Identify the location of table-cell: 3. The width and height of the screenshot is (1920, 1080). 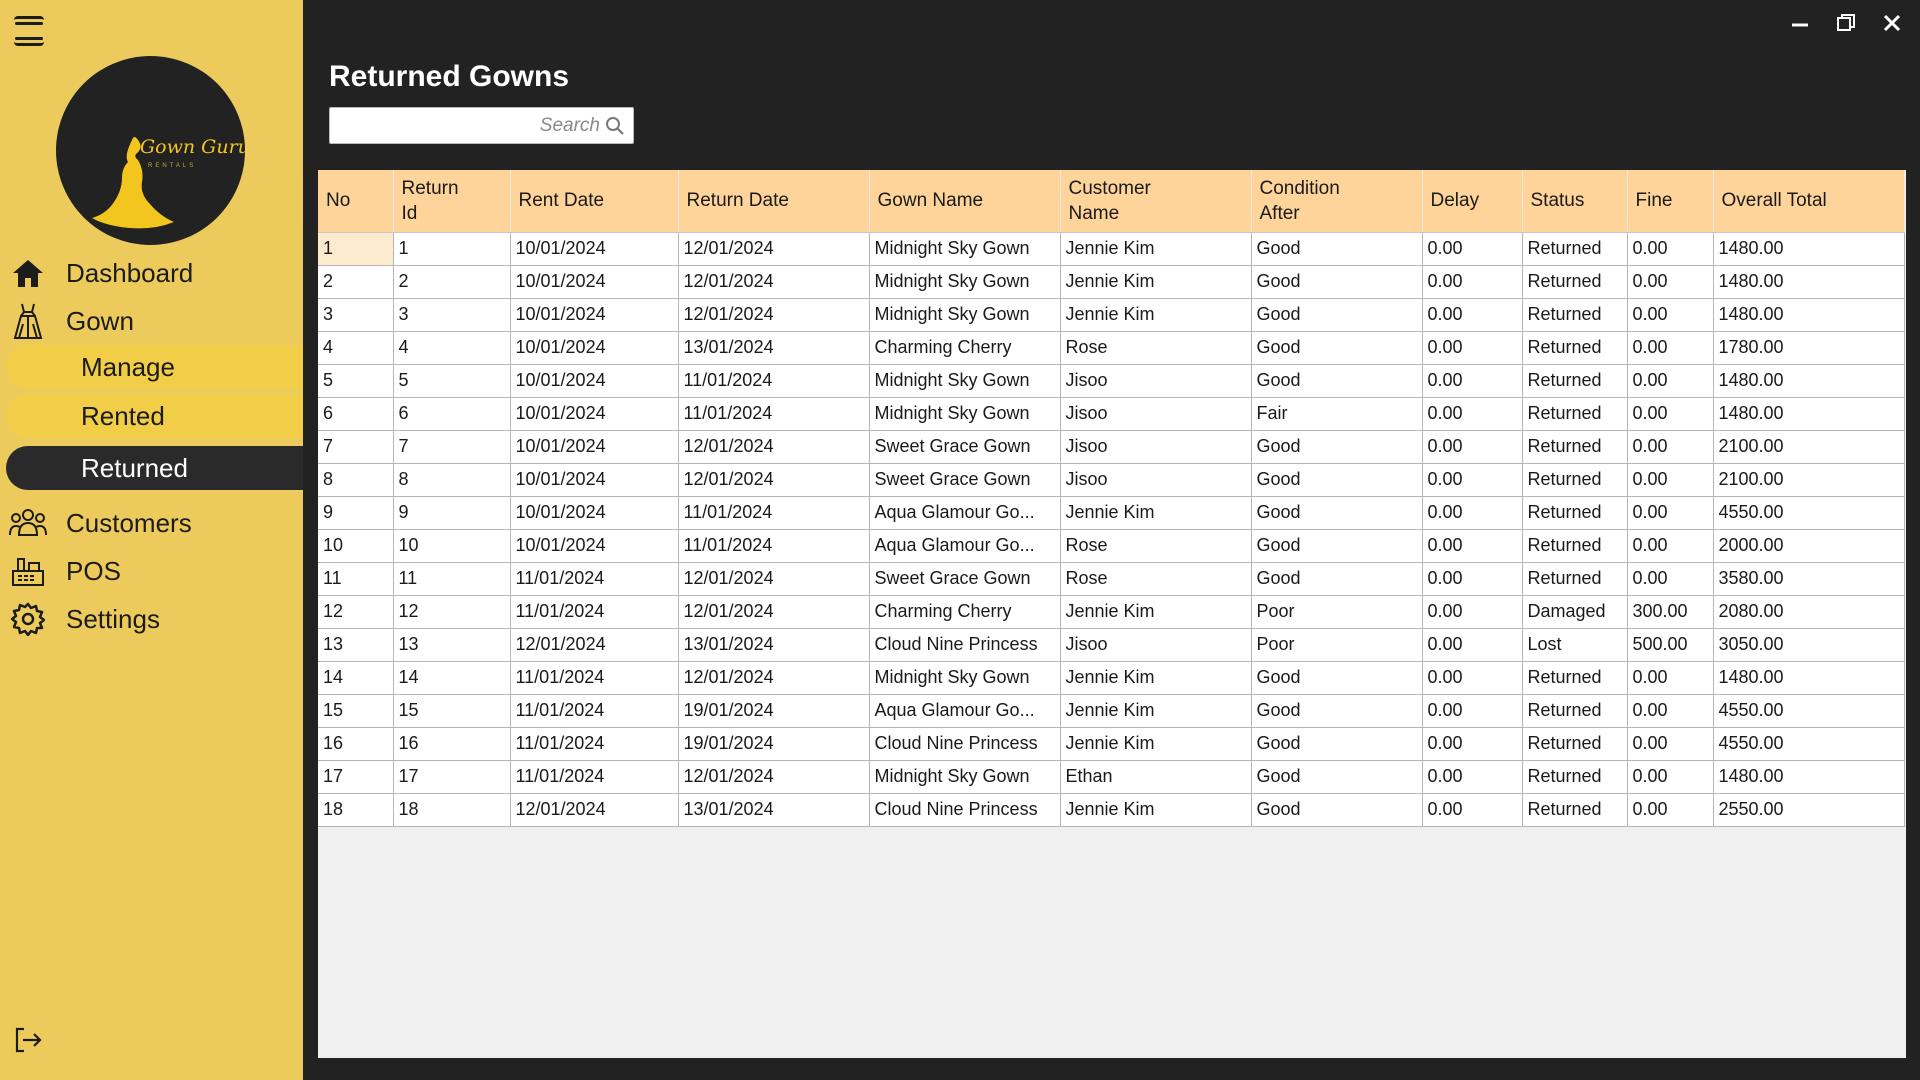
(356, 315).